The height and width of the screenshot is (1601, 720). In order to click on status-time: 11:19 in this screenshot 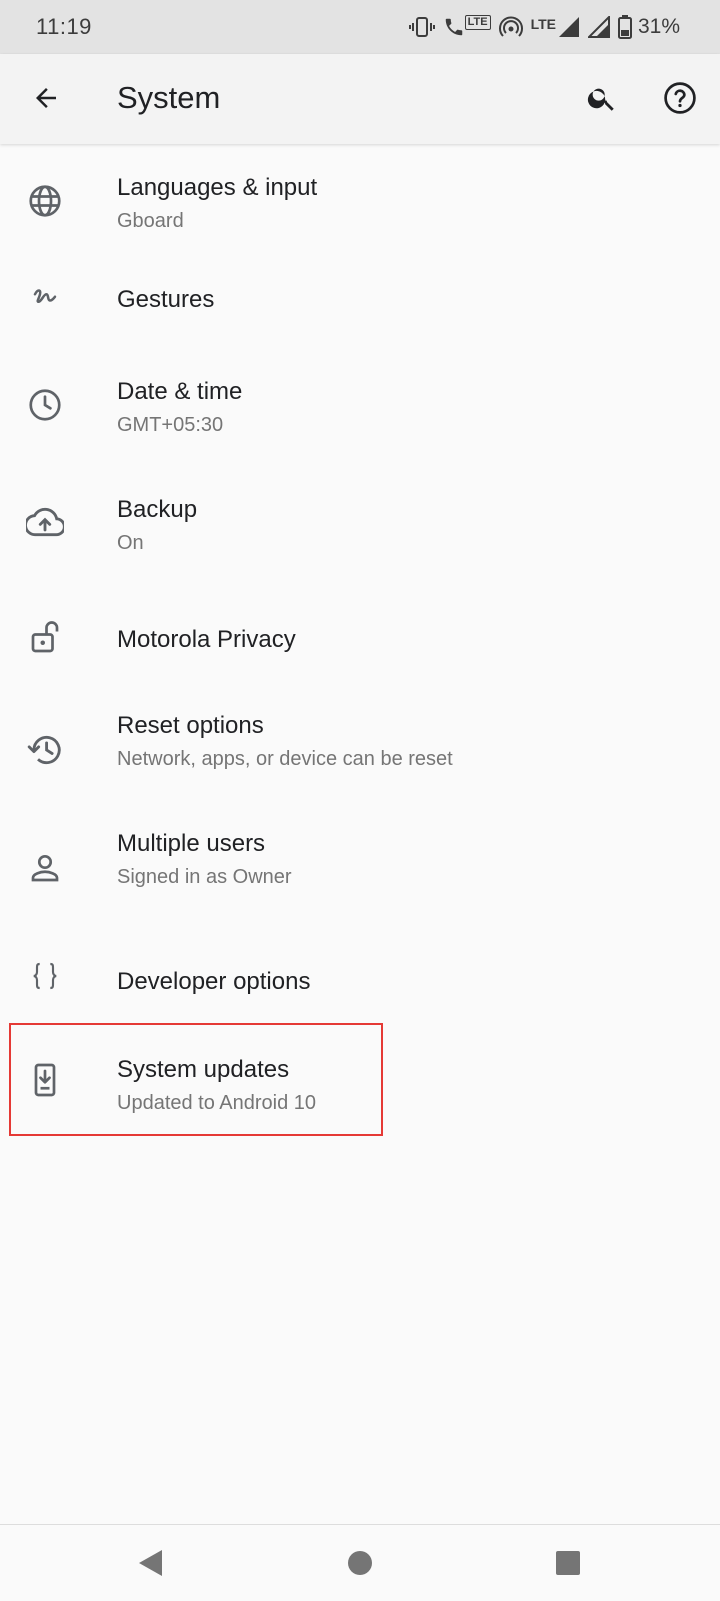, I will do `click(64, 26)`.